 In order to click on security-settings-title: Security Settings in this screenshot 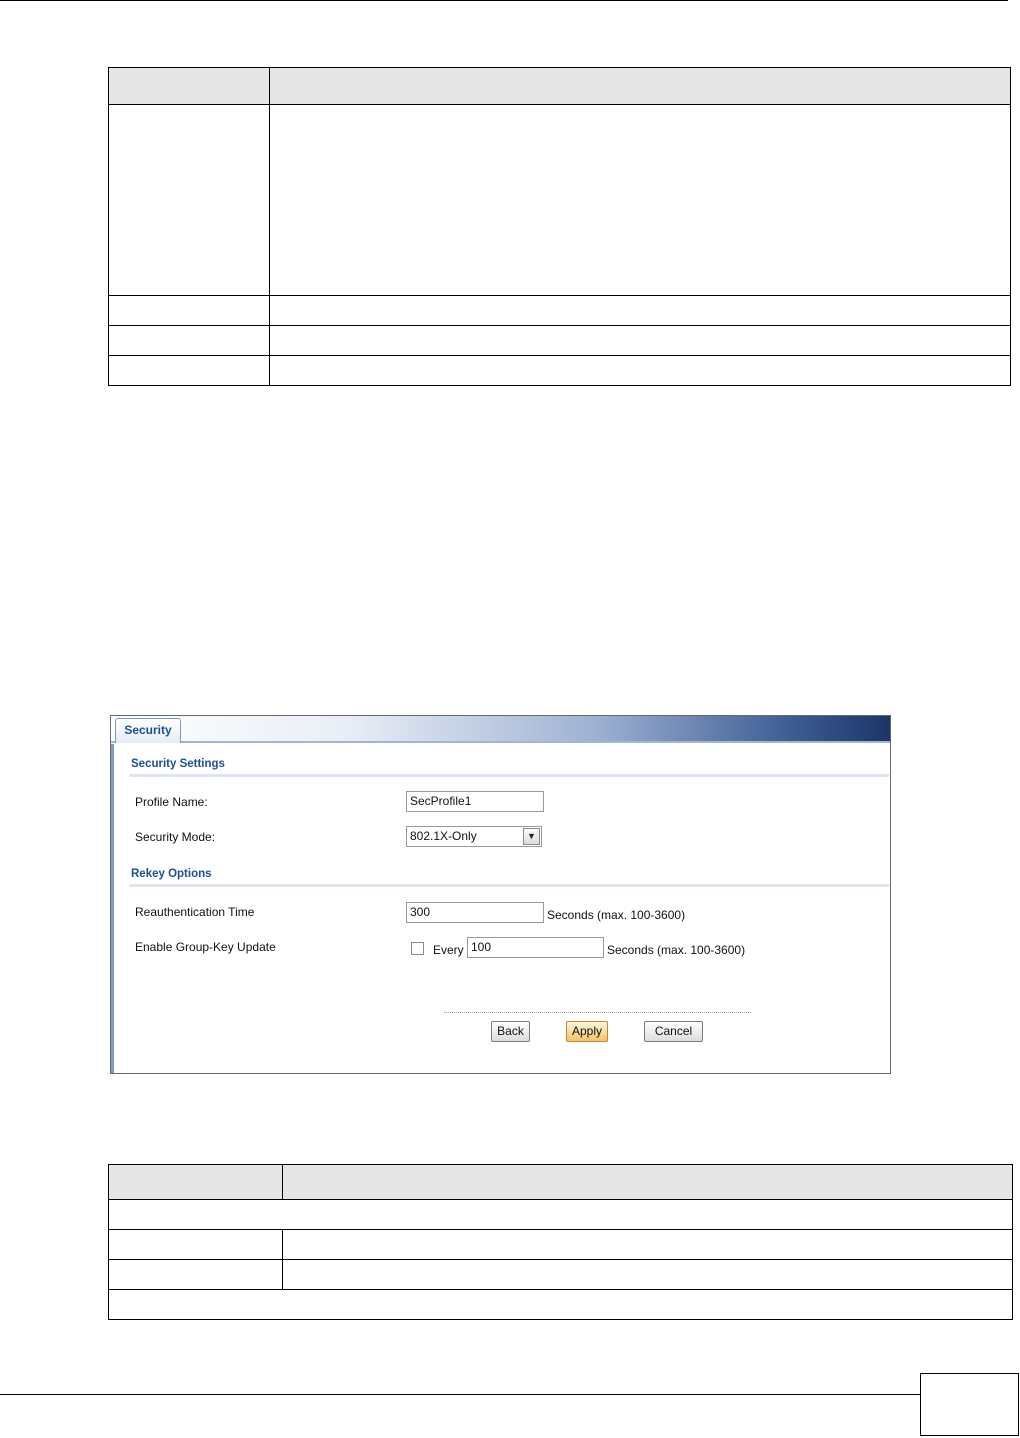, I will do `click(178, 764)`.